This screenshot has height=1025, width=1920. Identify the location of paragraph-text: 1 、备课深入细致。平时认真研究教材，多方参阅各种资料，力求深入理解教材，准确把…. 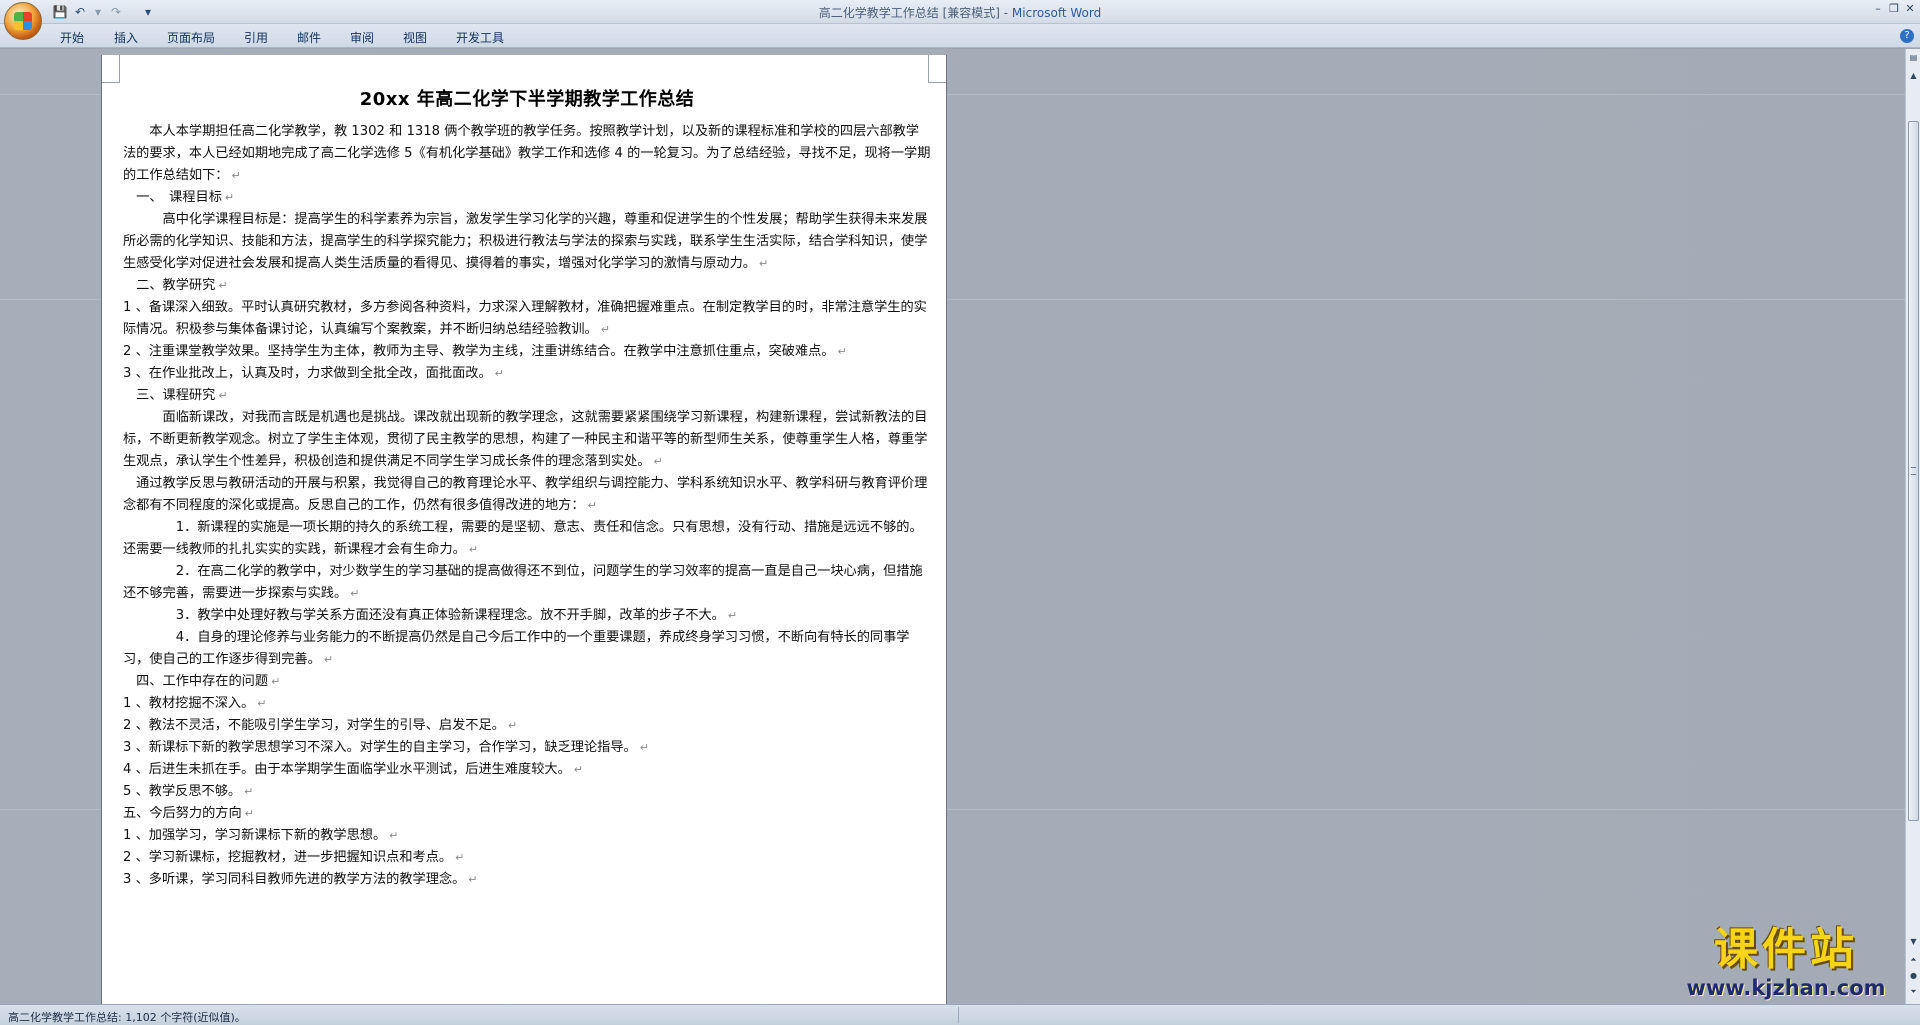
(525, 318).